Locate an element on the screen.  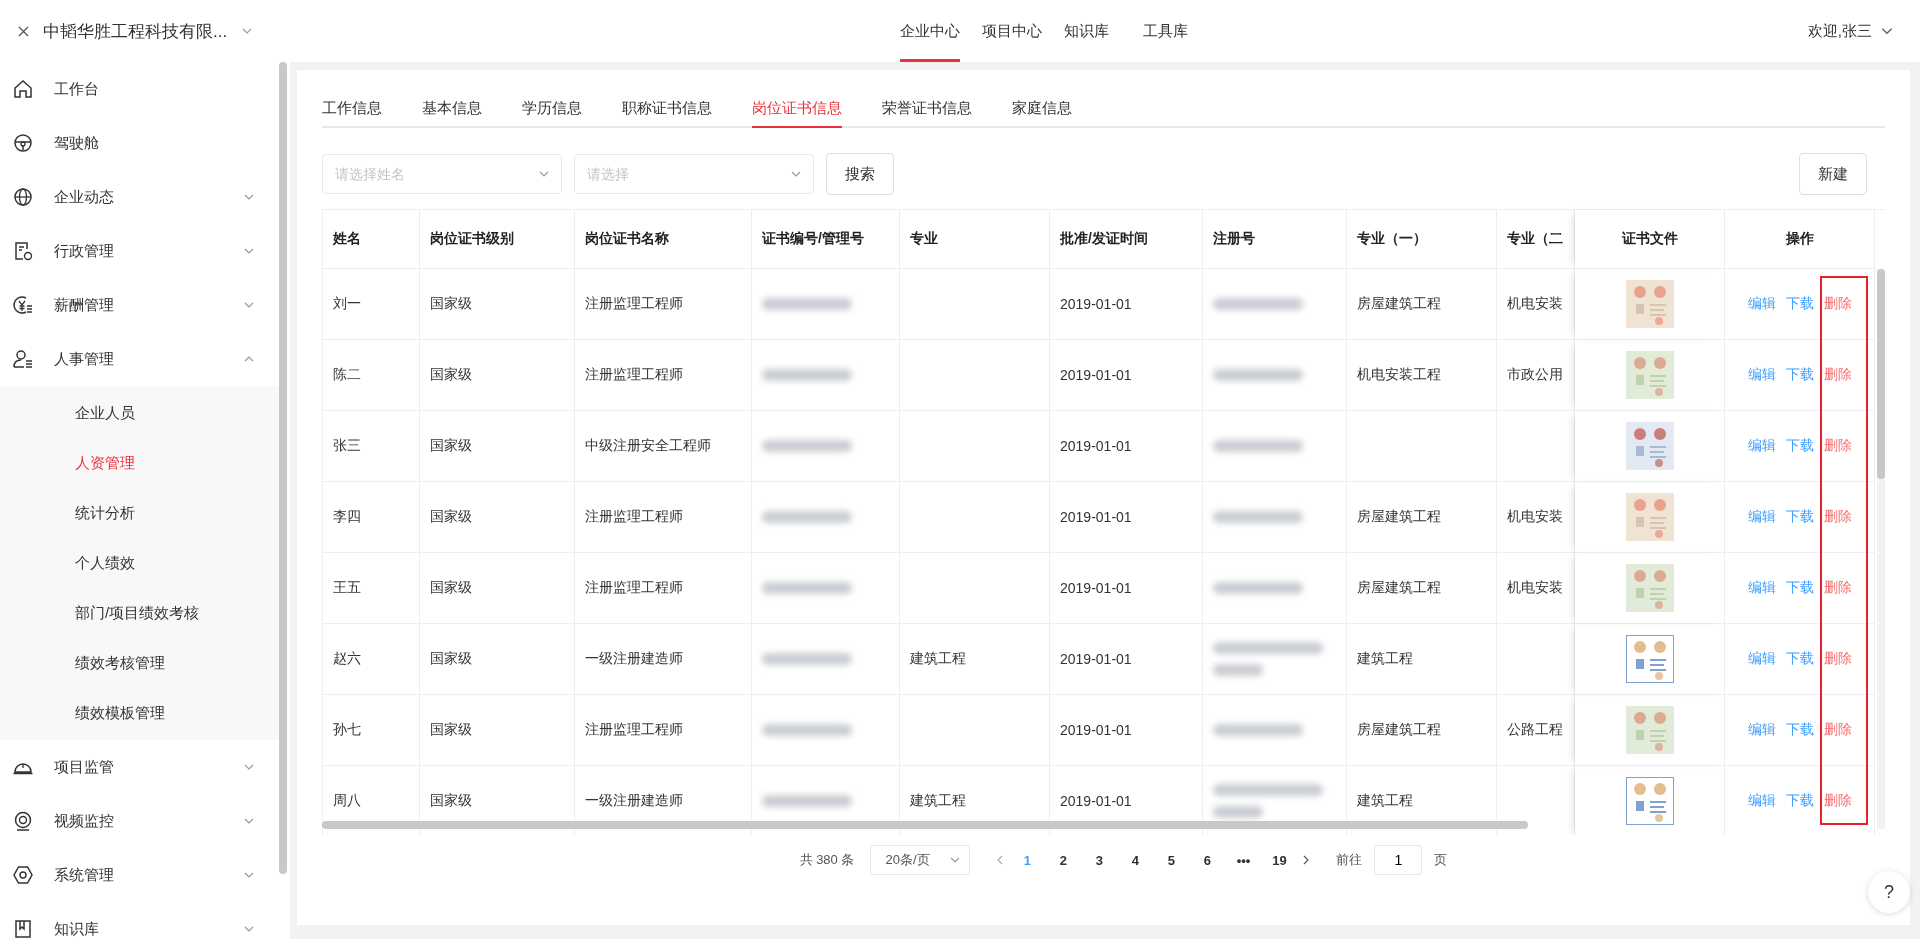
table-cell: 机电安装工程 is located at coordinates (1422, 375).